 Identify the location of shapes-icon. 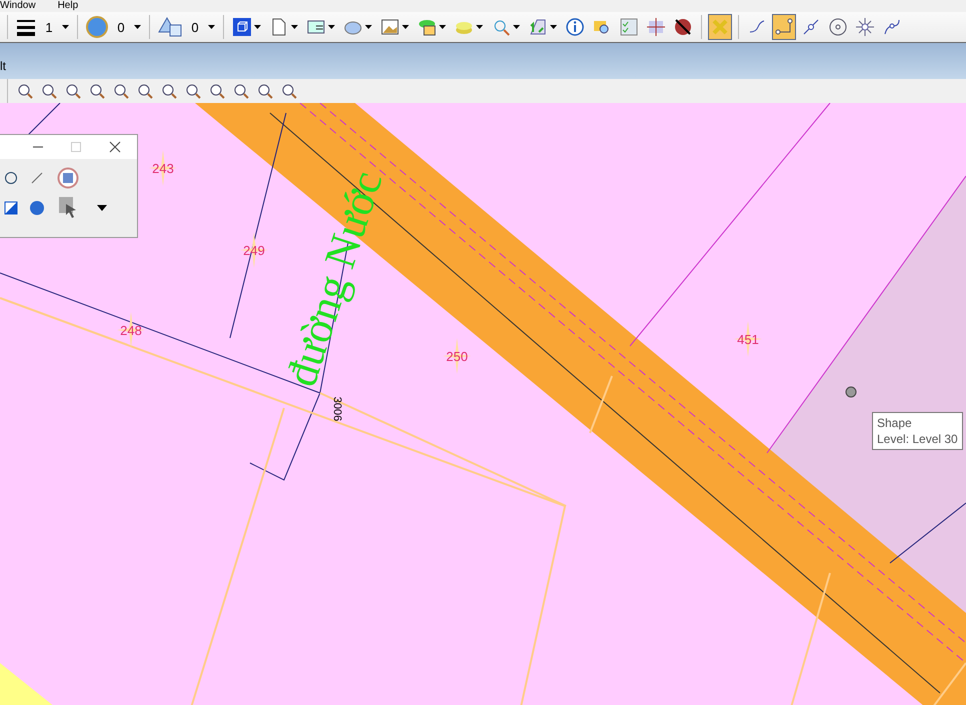
(170, 27).